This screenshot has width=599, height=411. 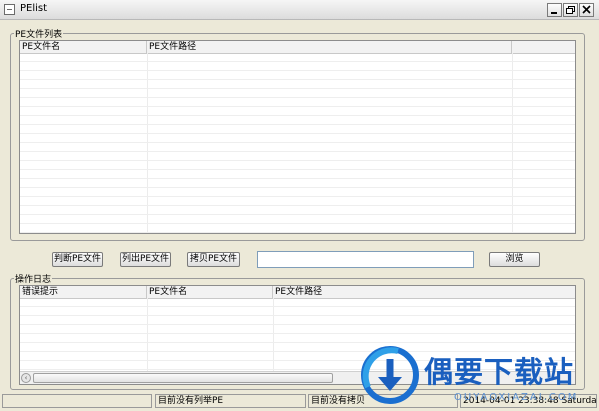 I want to click on log-horizontal-scrollbar: ‹, so click(x=297, y=377).